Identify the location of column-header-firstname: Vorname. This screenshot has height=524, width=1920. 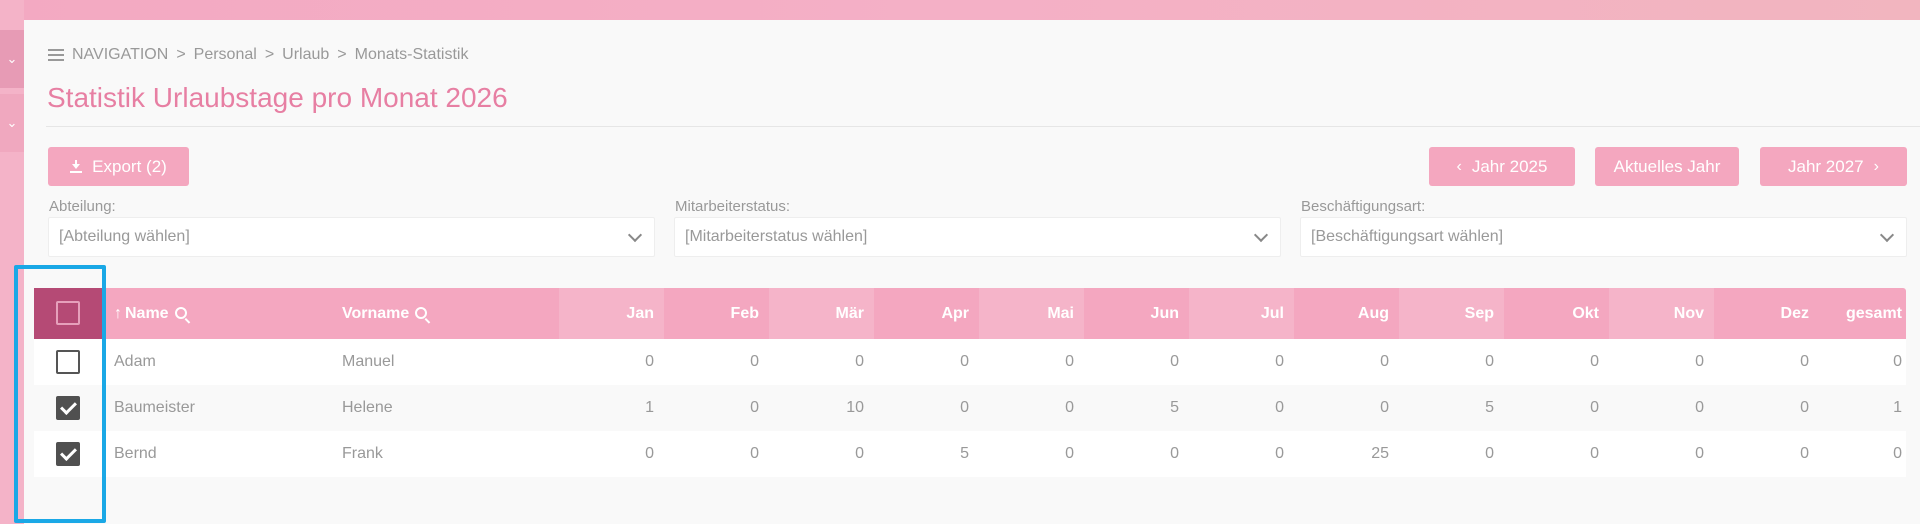
(385, 313).